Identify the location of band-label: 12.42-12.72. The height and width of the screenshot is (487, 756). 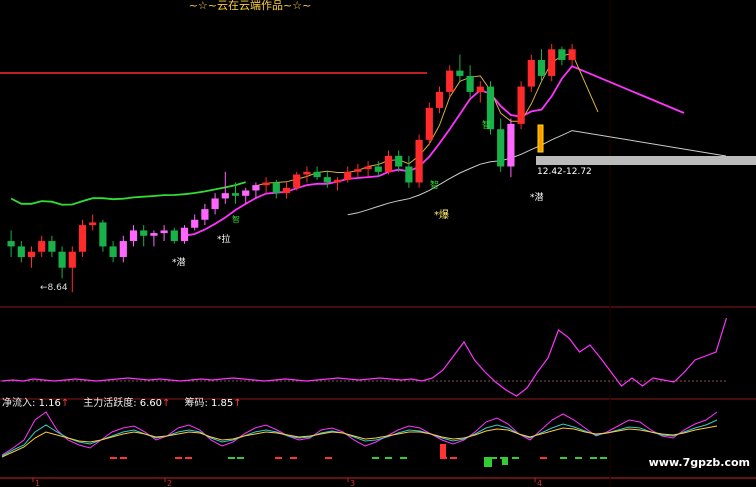
(564, 172).